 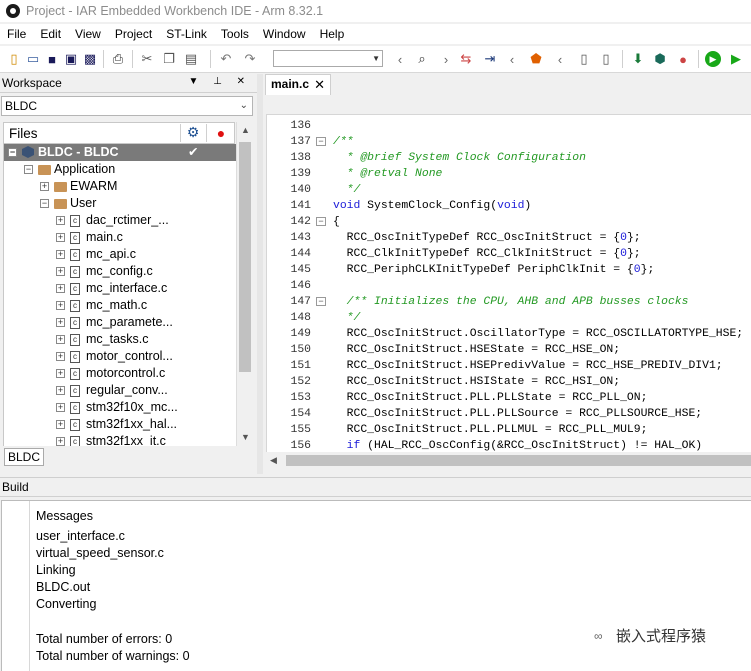 I want to click on find-icon: ⌕, so click(x=422, y=59).